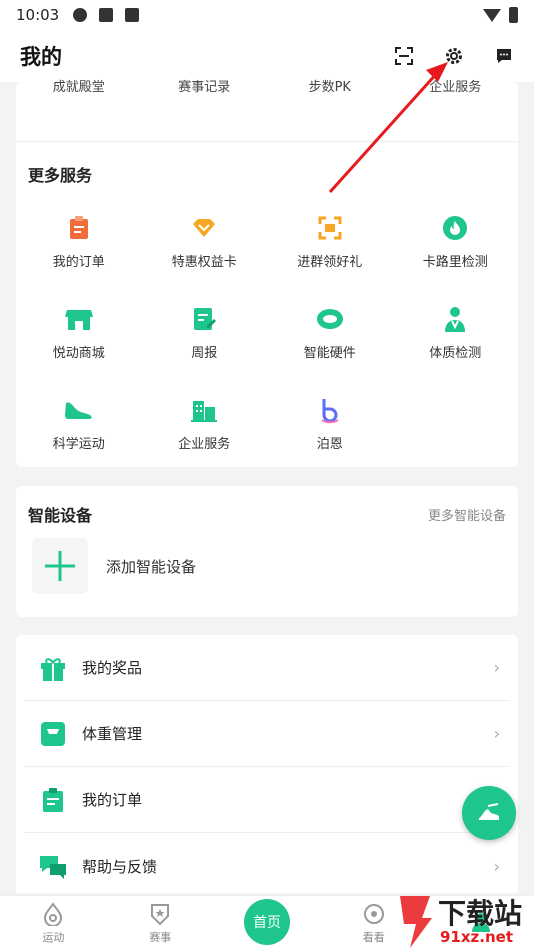 This screenshot has width=534, height=950. I want to click on smart-devices-card: 智能设备 更多智能设备 添加智能设备, so click(267, 551).